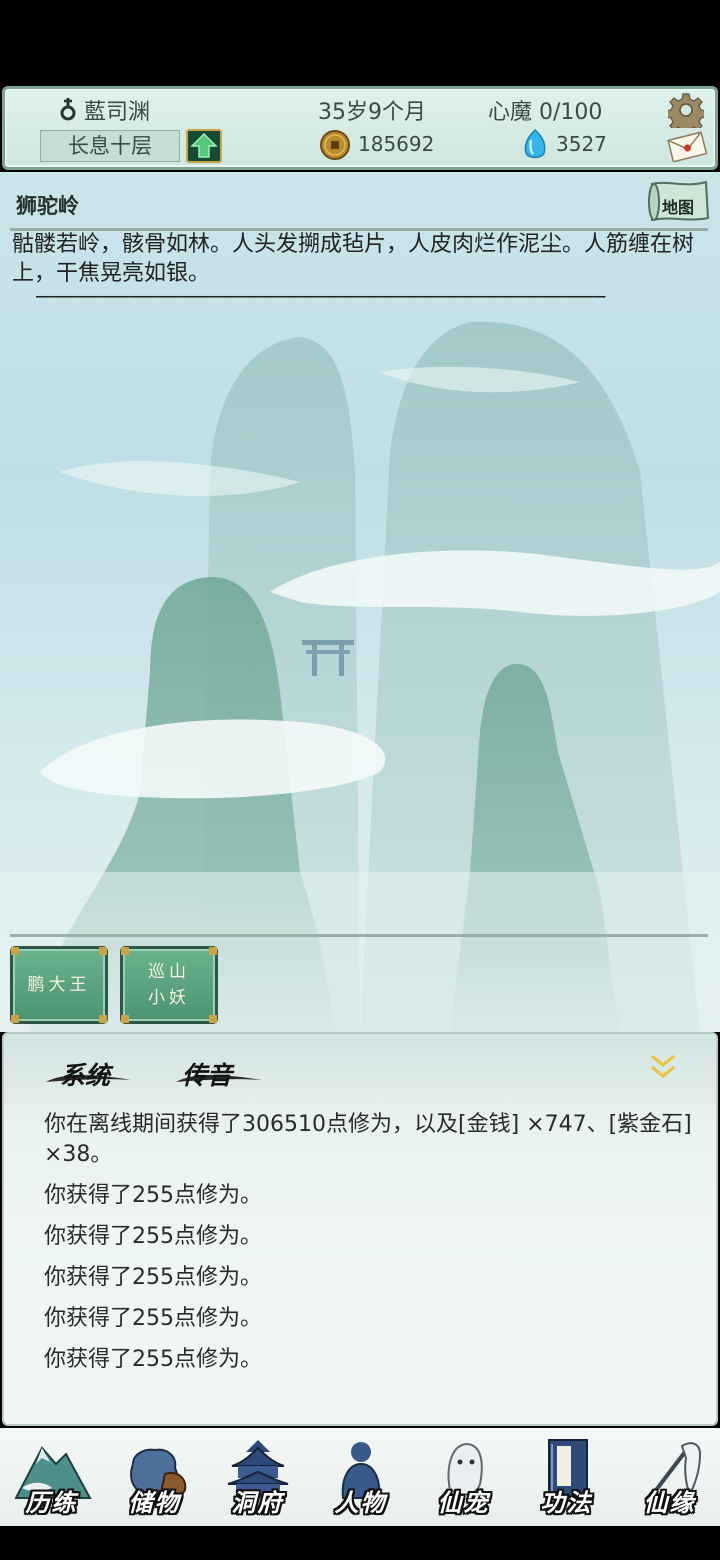 The width and height of the screenshot is (720, 1560). I want to click on nav-label: 洞府, so click(257, 1502).